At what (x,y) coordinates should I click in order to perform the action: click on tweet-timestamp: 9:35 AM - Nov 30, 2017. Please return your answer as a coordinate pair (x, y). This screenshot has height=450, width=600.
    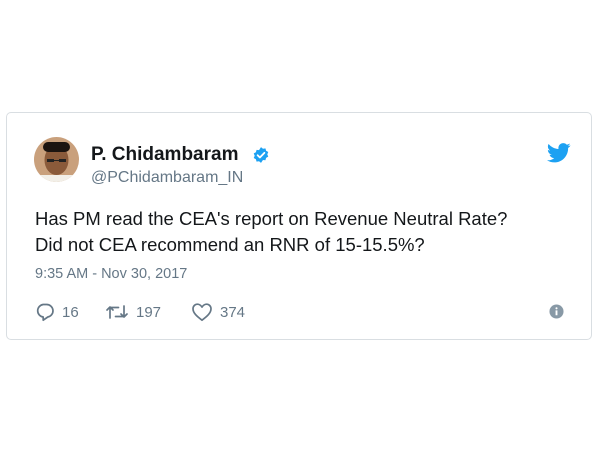
    Looking at the image, I should click on (111, 274).